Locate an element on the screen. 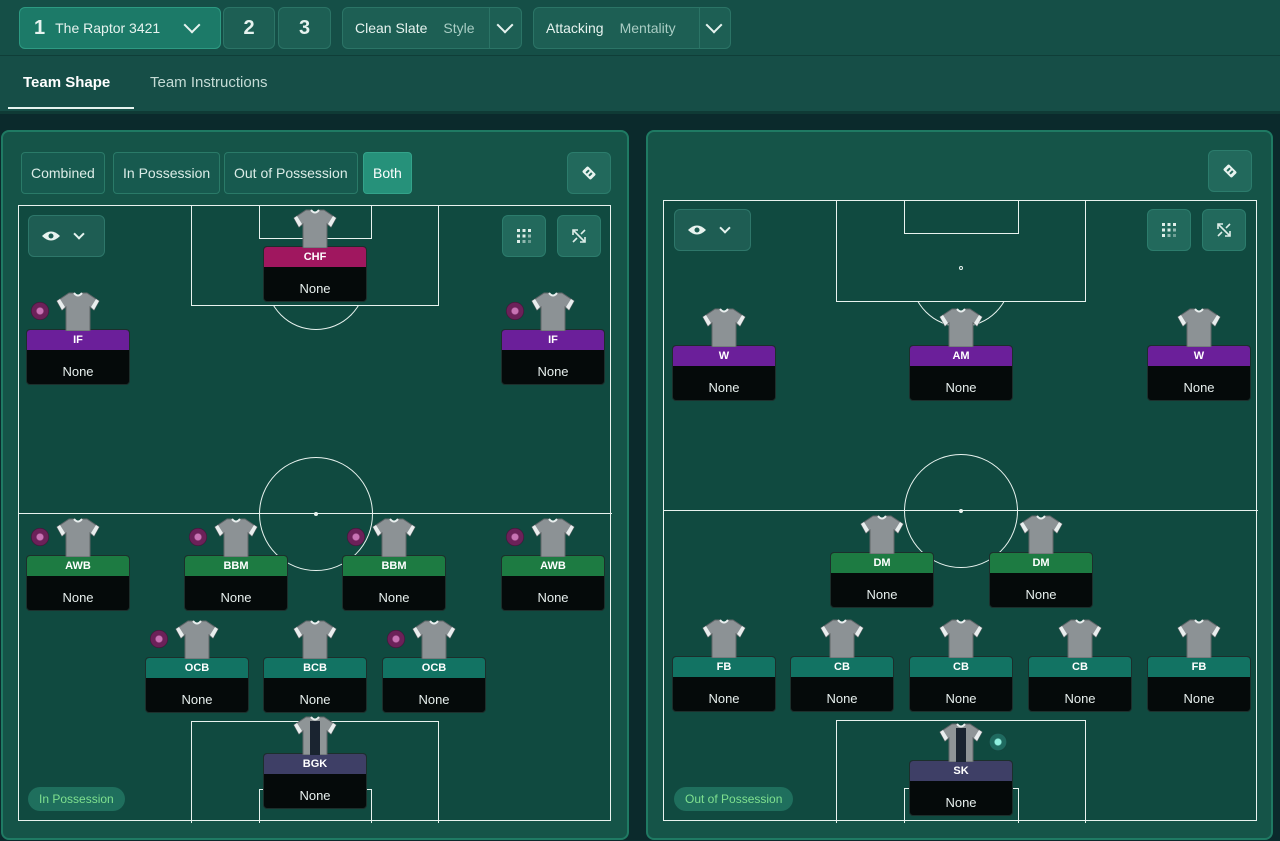 The width and height of the screenshot is (1280, 841). penalty-spot is located at coordinates (961, 268).